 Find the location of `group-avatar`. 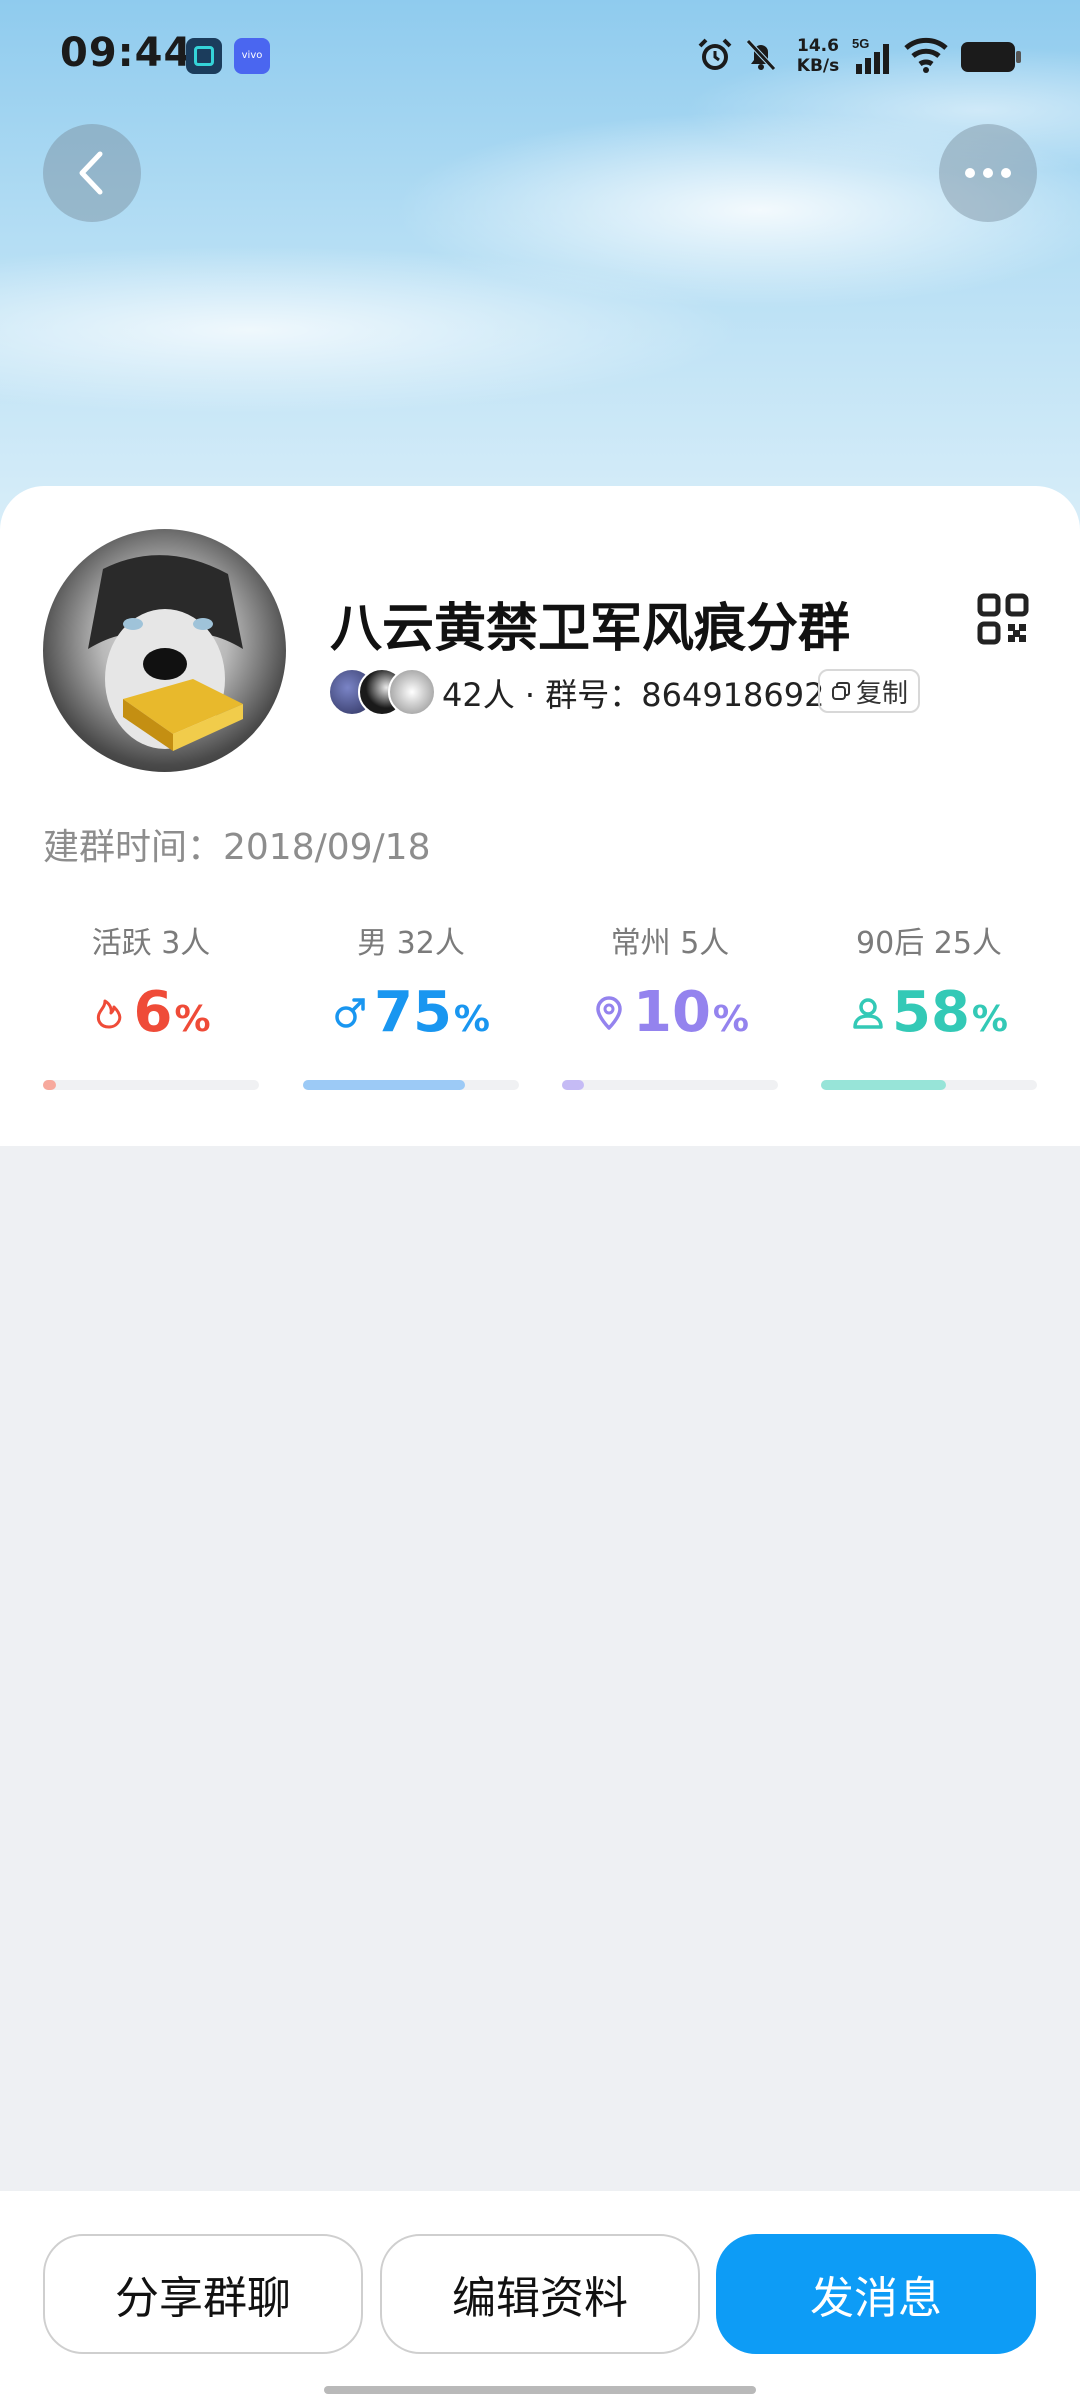

group-avatar is located at coordinates (164, 650).